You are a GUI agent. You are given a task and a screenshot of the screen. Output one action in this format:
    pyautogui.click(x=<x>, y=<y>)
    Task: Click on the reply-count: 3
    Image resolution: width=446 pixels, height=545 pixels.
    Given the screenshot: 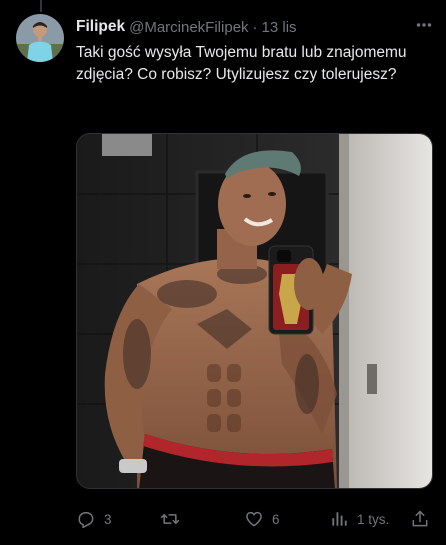 What is the action you would take?
    pyautogui.click(x=108, y=519)
    